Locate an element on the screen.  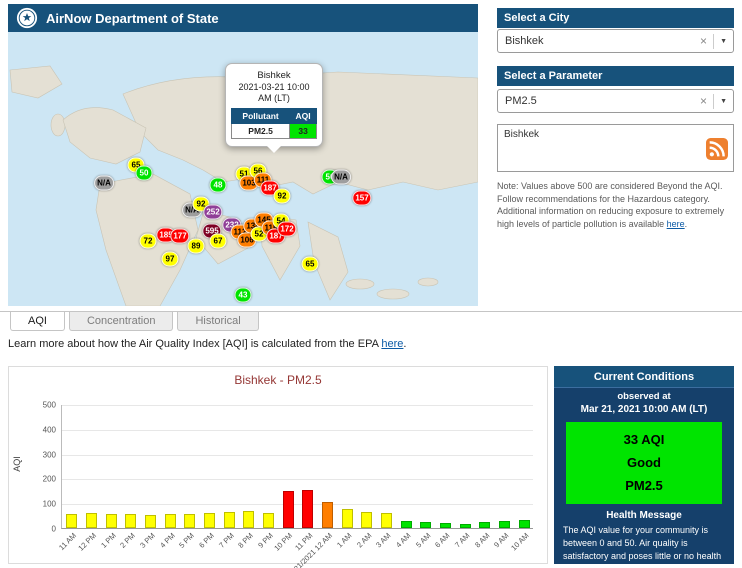
x-axis-label: 9 AM is located at coordinates (501, 540).